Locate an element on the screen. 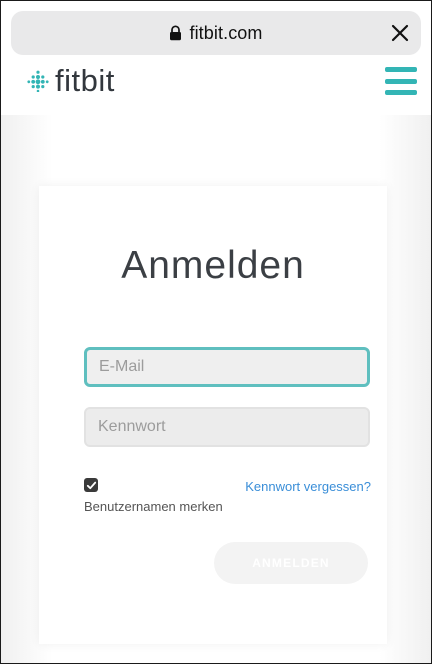 The width and height of the screenshot is (432, 664). checkmark-icon is located at coordinates (91, 485).